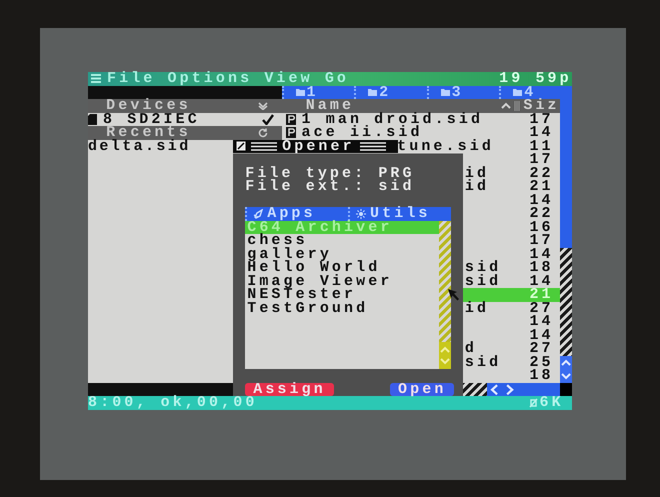 Image resolution: width=660 pixels, height=497 pixels. What do you see at coordinates (330, 173) in the screenshot?
I see `file-info: File type: PRG` at bounding box center [330, 173].